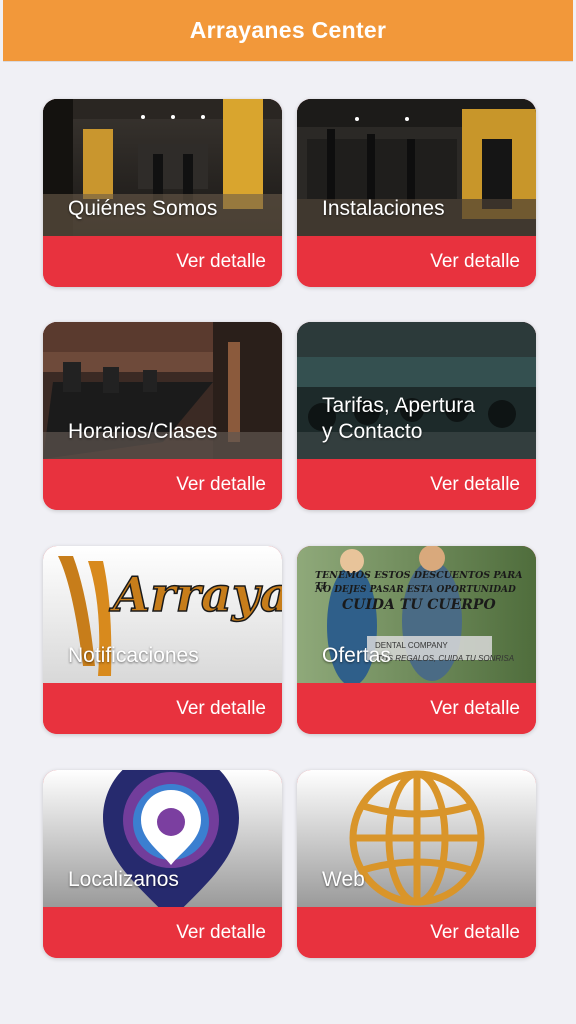 The width and height of the screenshot is (576, 1024). I want to click on card-title: Localizanos, so click(123, 879).